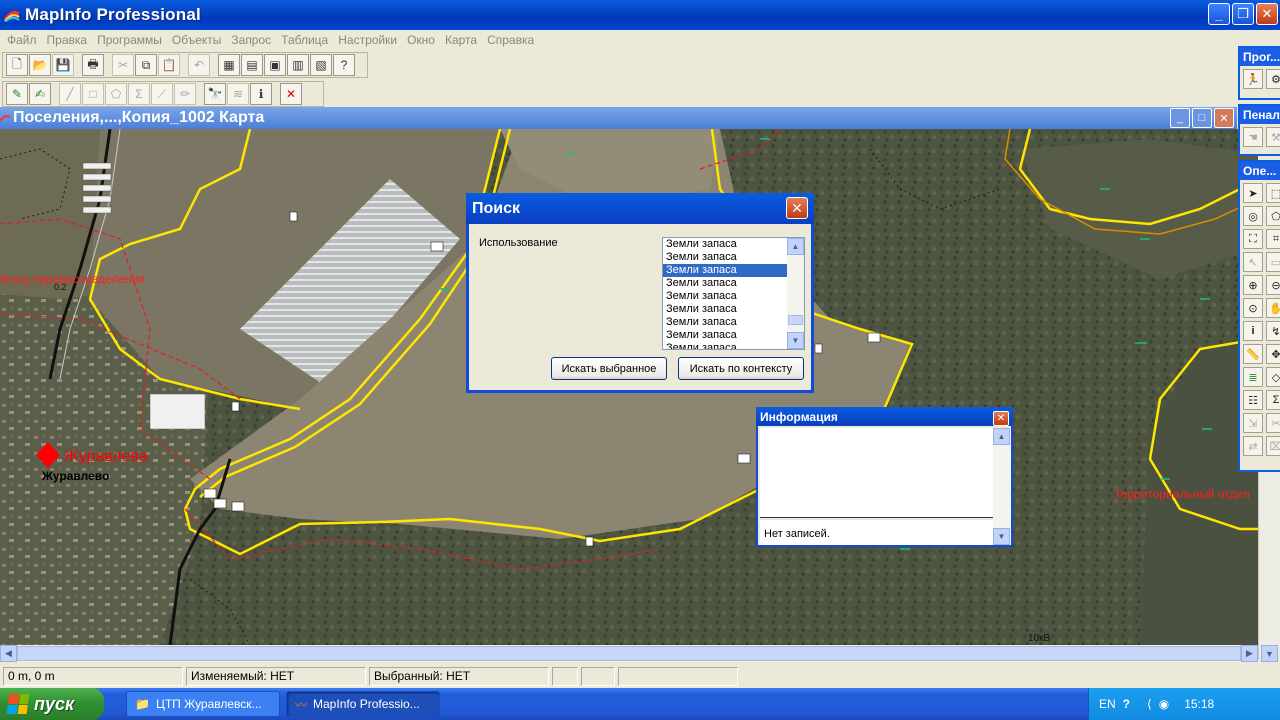  I want to click on menu-options: Настройки, so click(367, 40).